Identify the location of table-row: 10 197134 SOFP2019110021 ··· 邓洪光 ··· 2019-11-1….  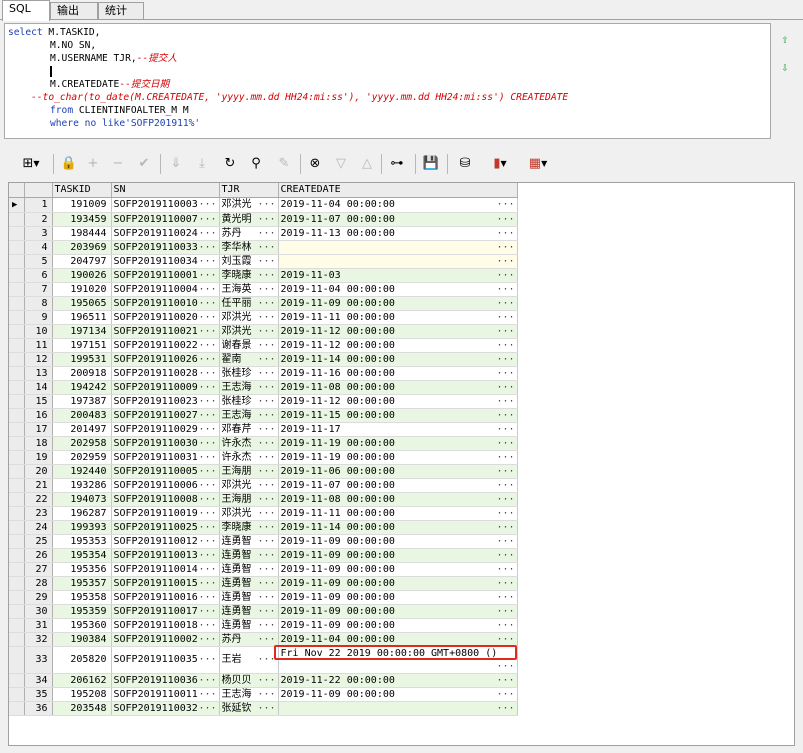
(263, 331).